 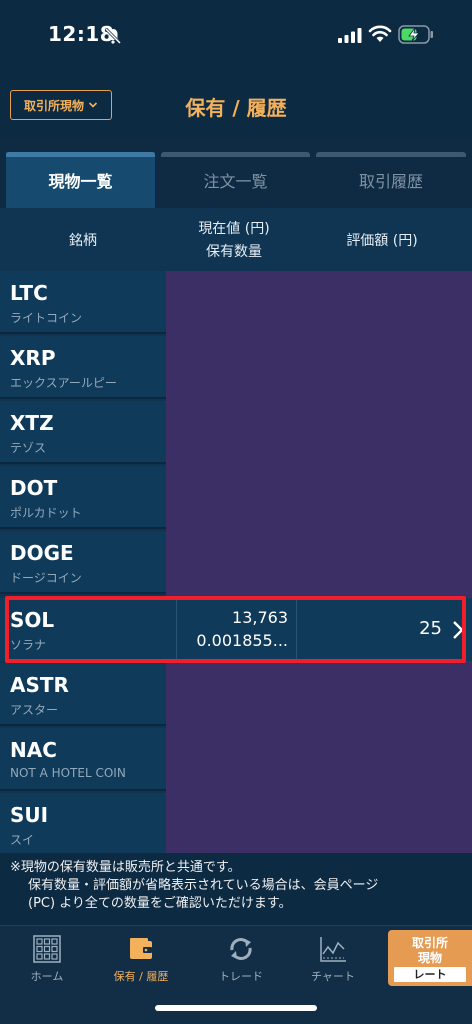 I want to click on status-bar: 12:18, so click(x=236, y=35).